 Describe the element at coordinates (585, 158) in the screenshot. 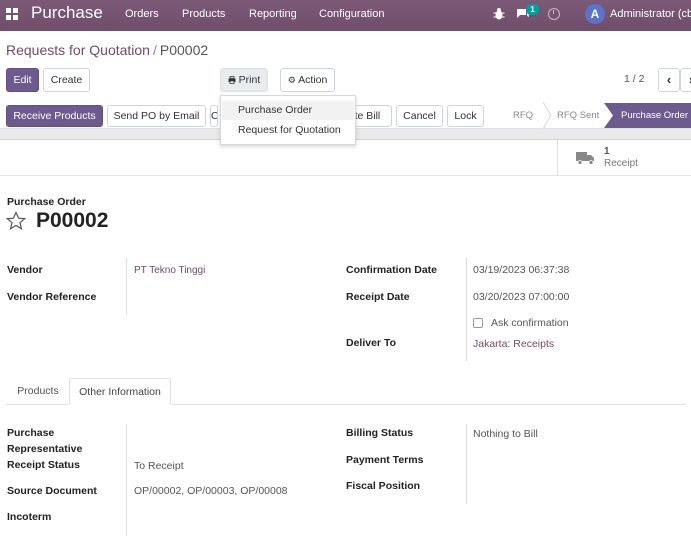

I see `truck-icon` at that location.